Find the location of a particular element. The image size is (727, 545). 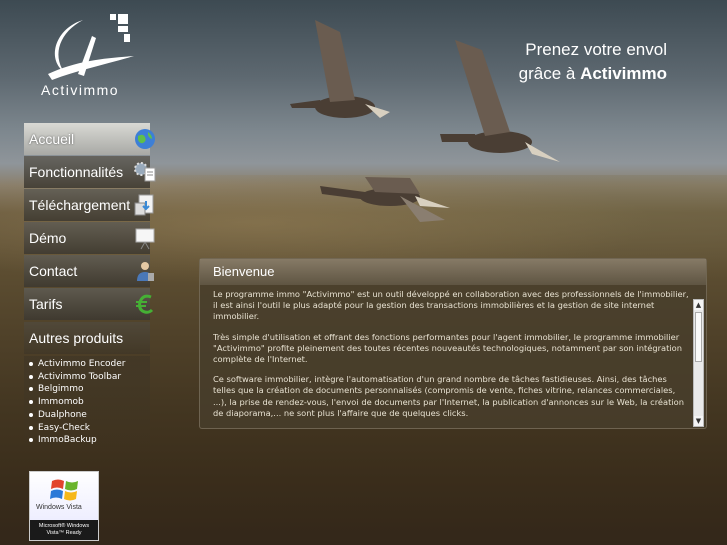

nav-item-label: Tarifs is located at coordinates (46, 304).